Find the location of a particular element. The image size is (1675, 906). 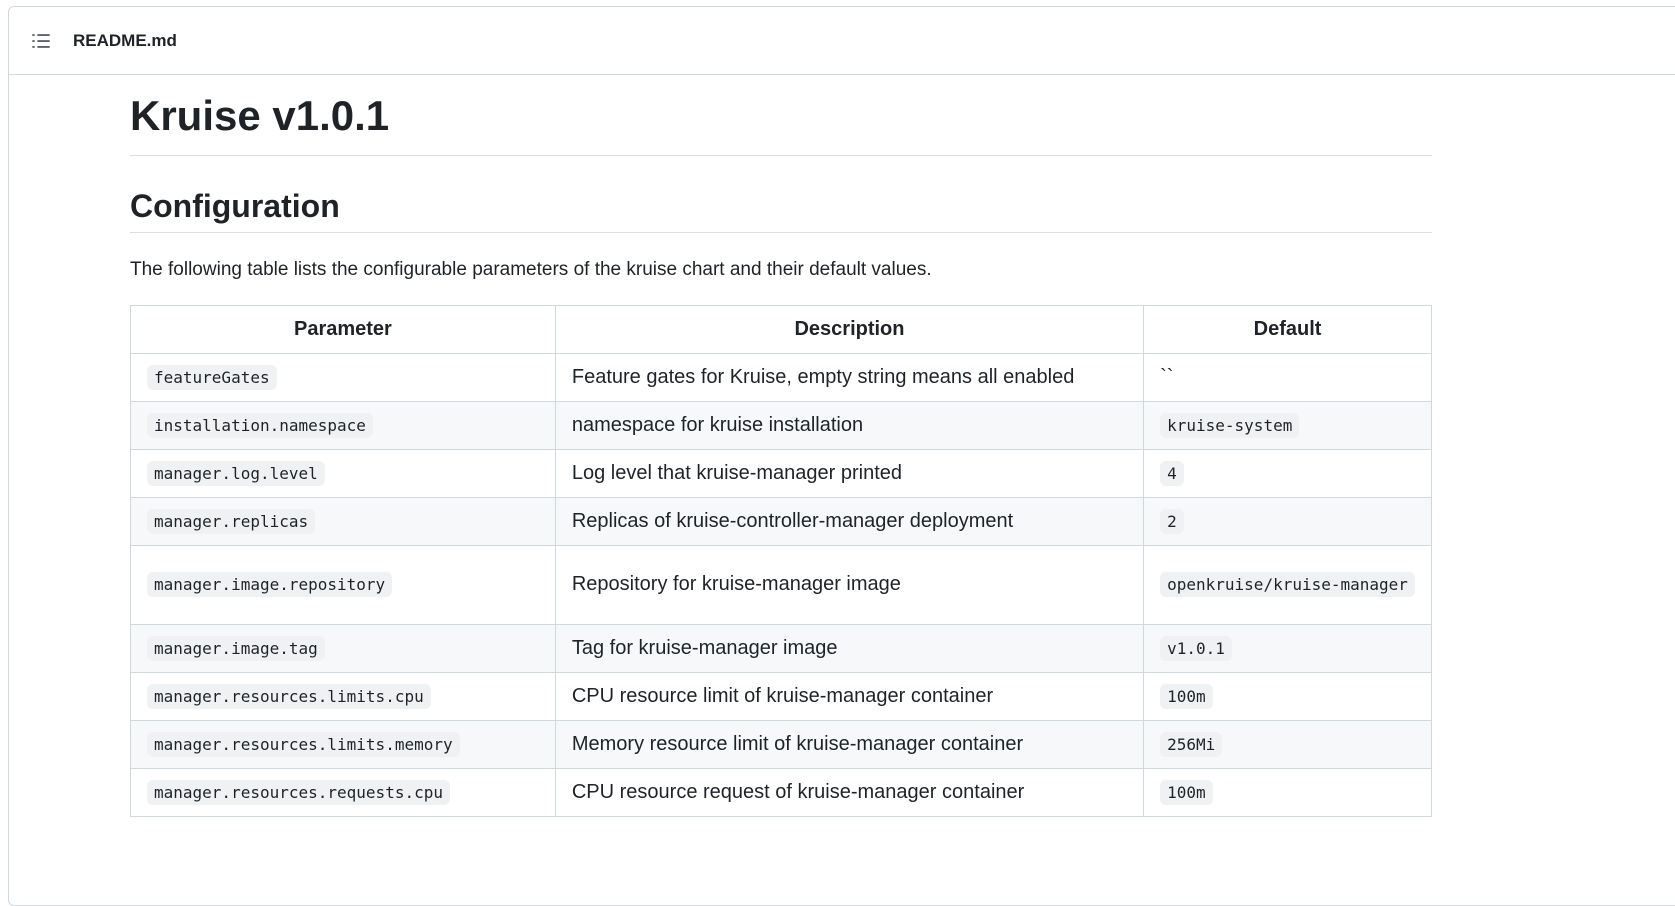

param-cell: manager.image.tag is located at coordinates (343, 648).